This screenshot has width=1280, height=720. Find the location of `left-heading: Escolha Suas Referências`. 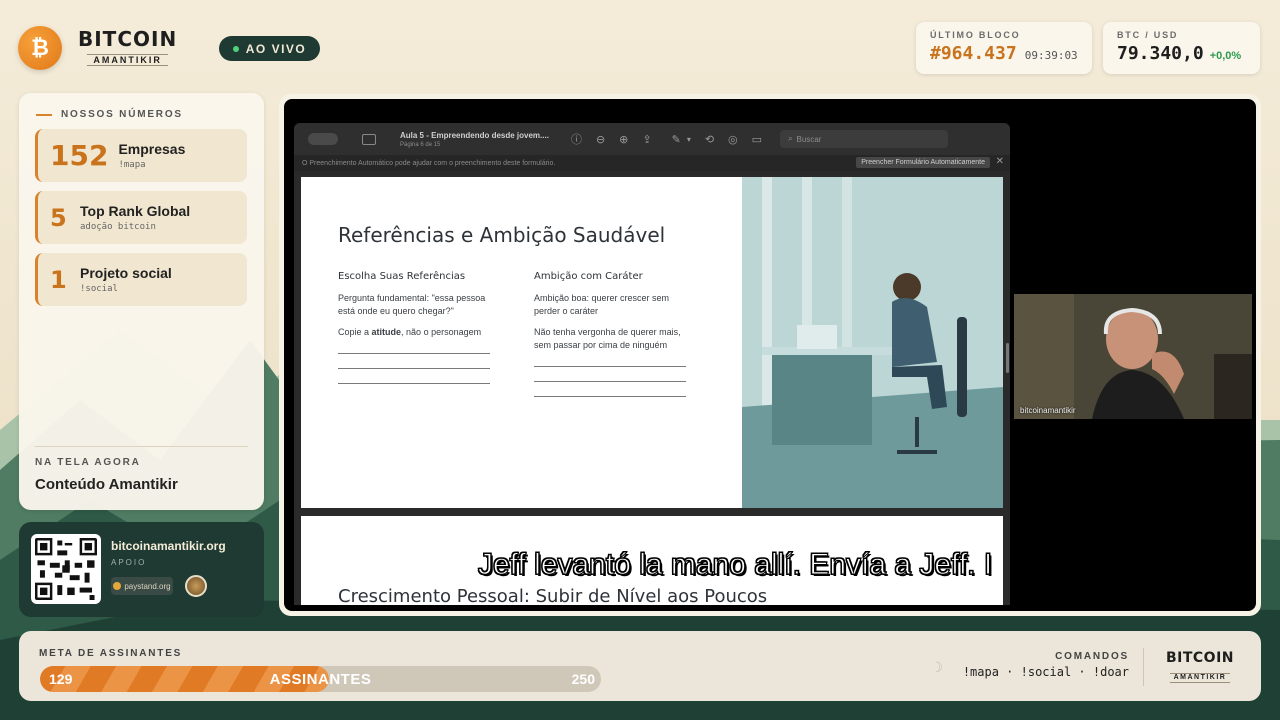

left-heading: Escolha Suas Referências is located at coordinates (402, 276).